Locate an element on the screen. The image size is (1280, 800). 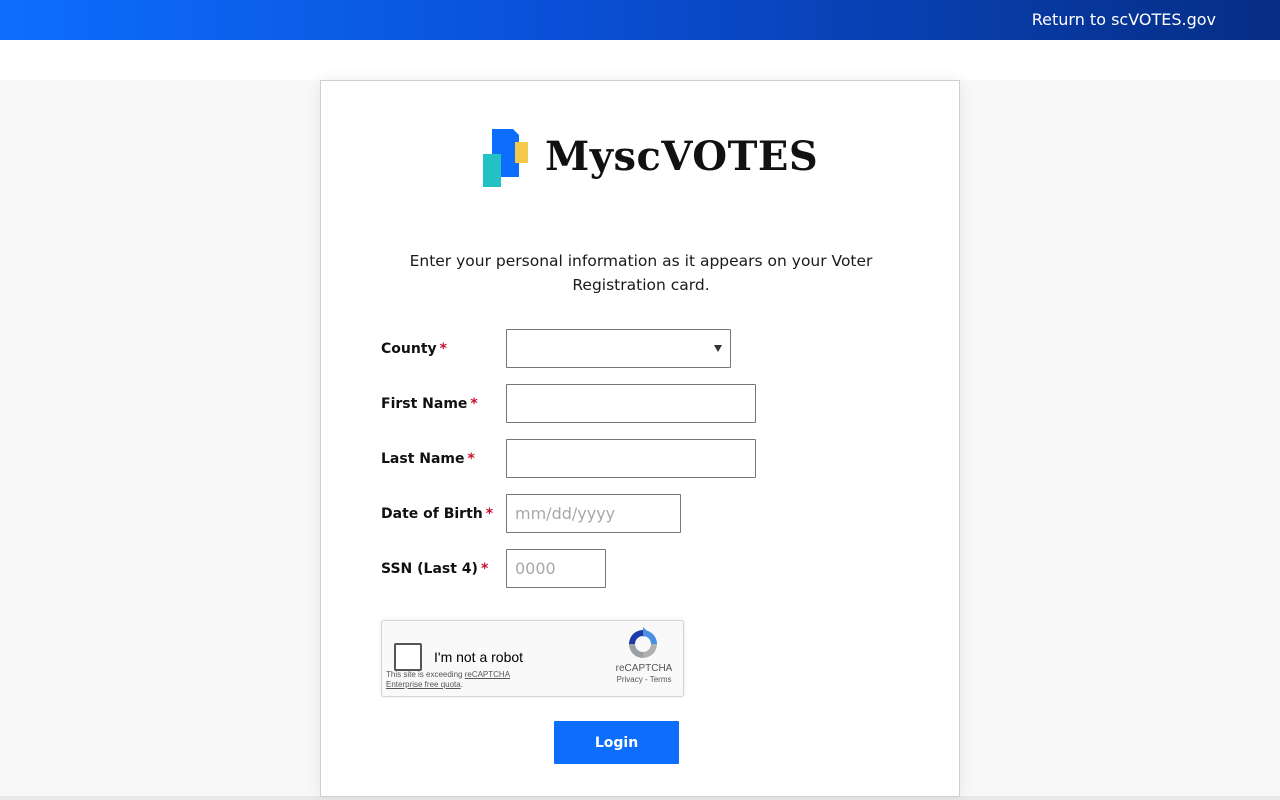
dropdown-arrow-icon is located at coordinates (718, 348).